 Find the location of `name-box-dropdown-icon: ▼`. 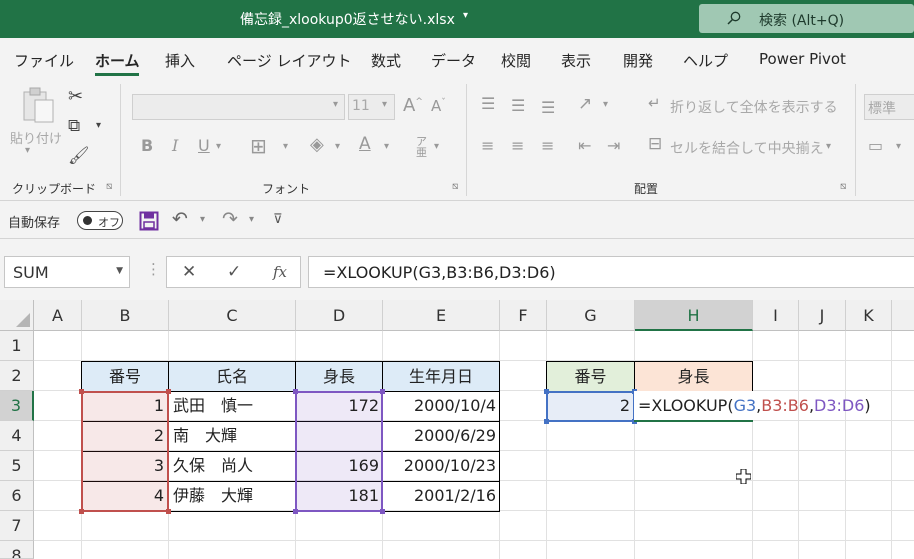

name-box-dropdown-icon: ▼ is located at coordinates (119, 271).